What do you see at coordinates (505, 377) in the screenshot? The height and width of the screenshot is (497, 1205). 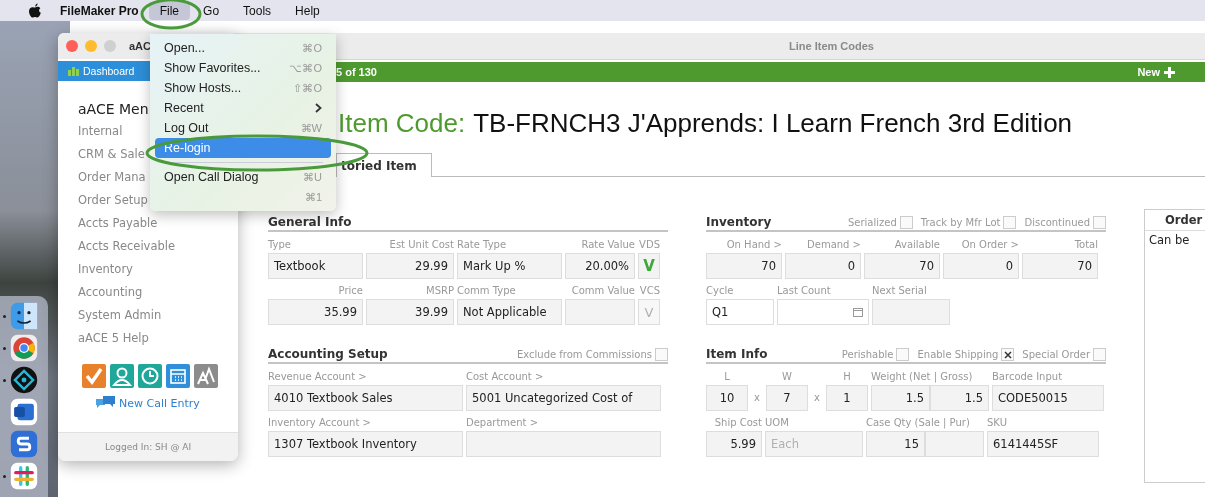 I see `field-label: Cost Account >` at bounding box center [505, 377].